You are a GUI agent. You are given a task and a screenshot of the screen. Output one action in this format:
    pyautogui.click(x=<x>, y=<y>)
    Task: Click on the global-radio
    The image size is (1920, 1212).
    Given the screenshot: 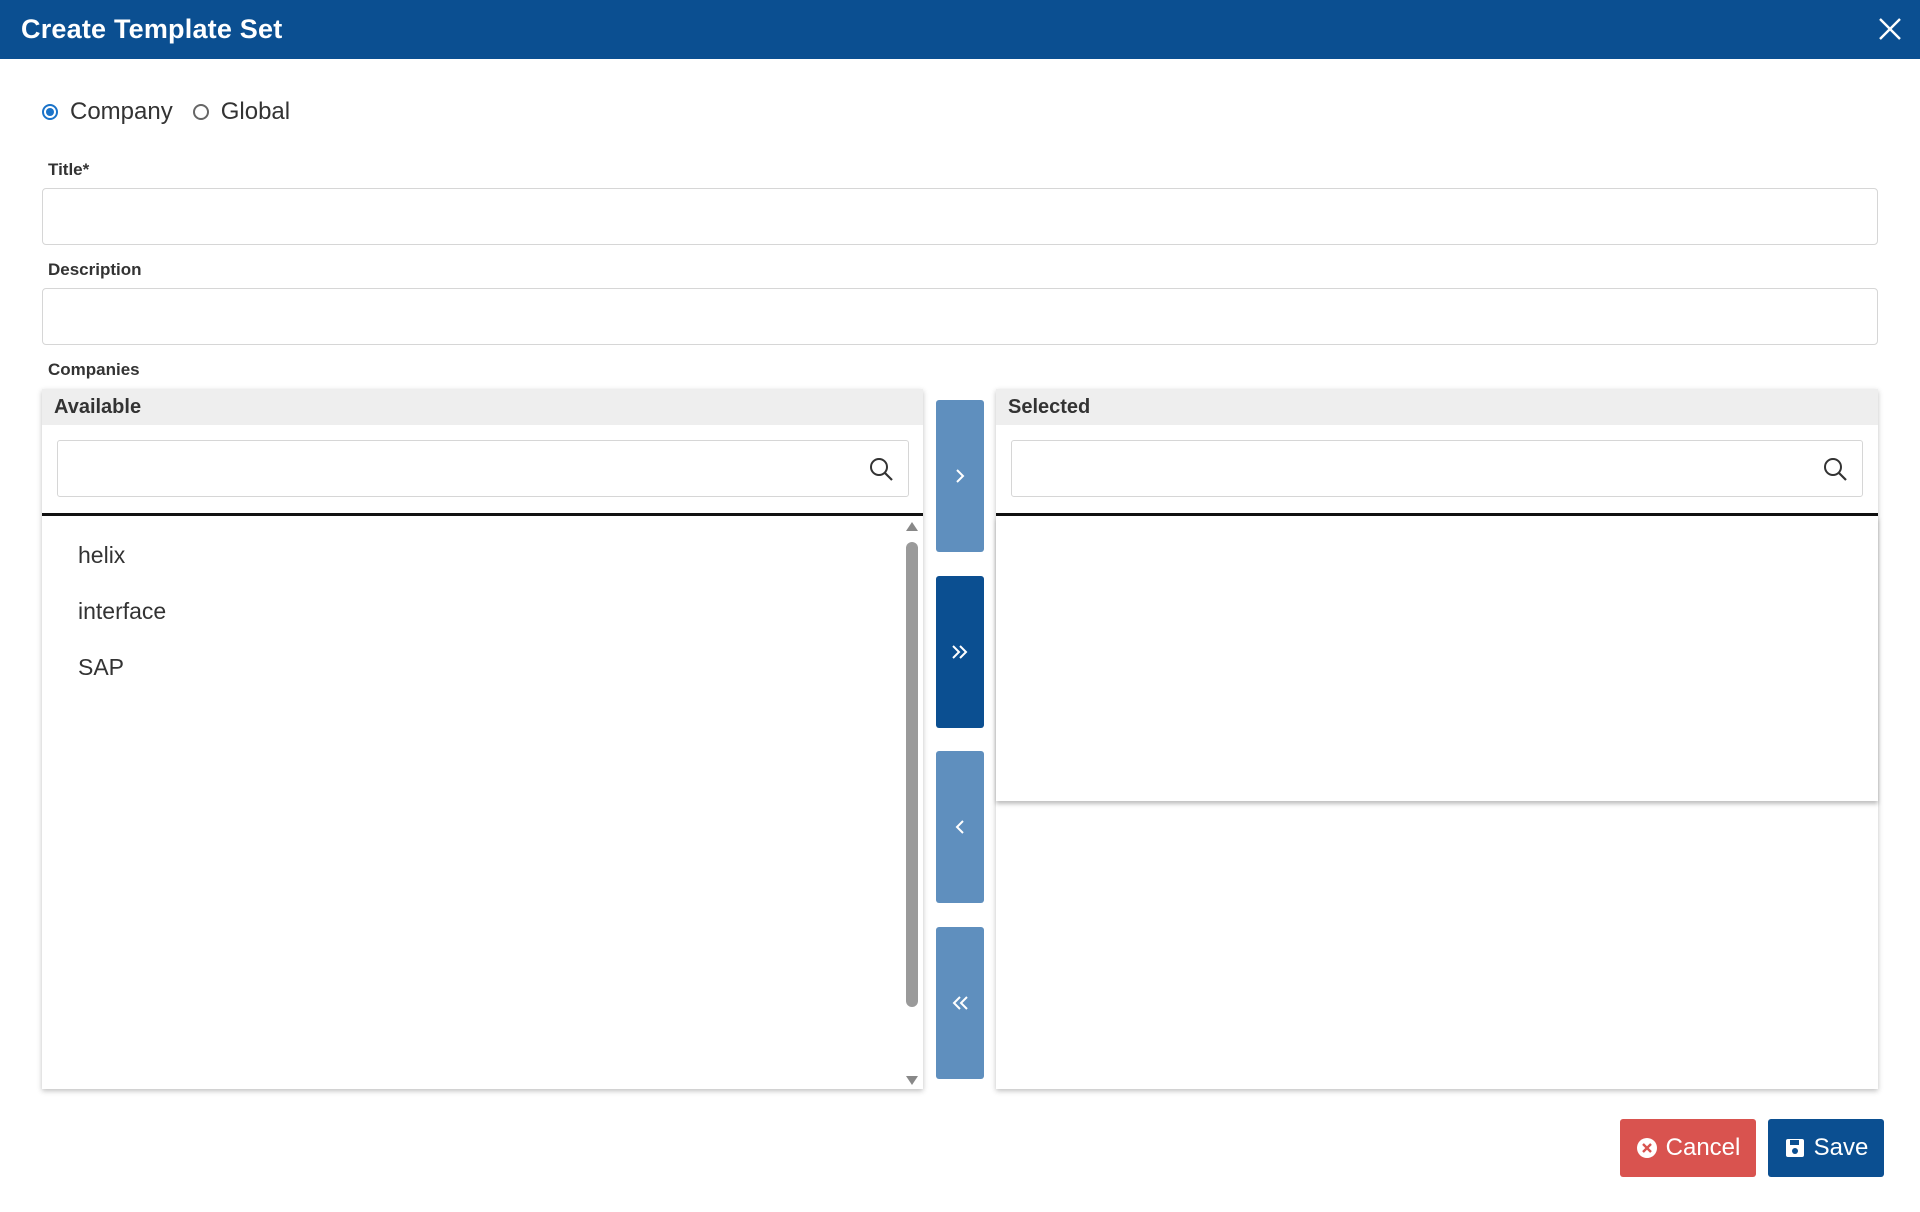 What is the action you would take?
    pyautogui.click(x=200, y=112)
    